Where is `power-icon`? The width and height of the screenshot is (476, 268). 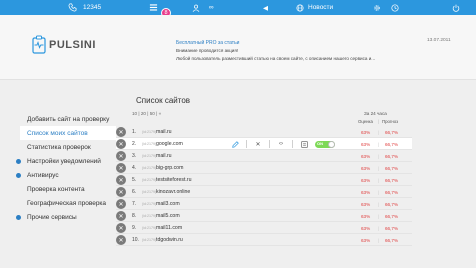 power-icon is located at coordinates (456, 8).